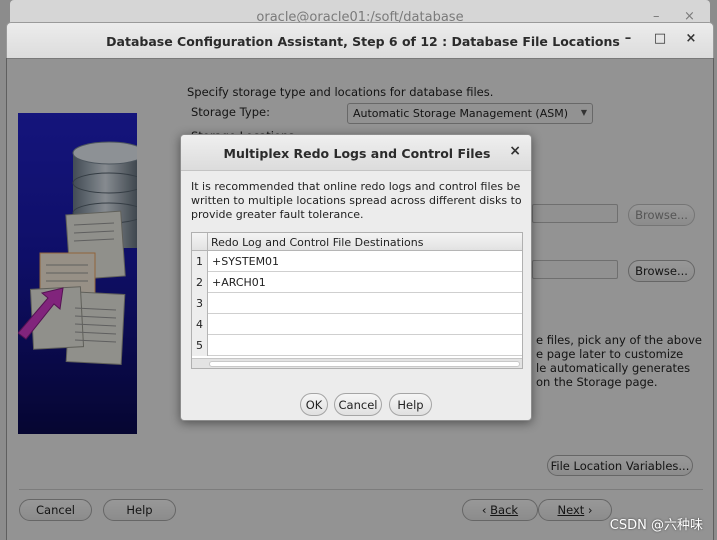  I want to click on maximize-button: □, so click(660, 38).